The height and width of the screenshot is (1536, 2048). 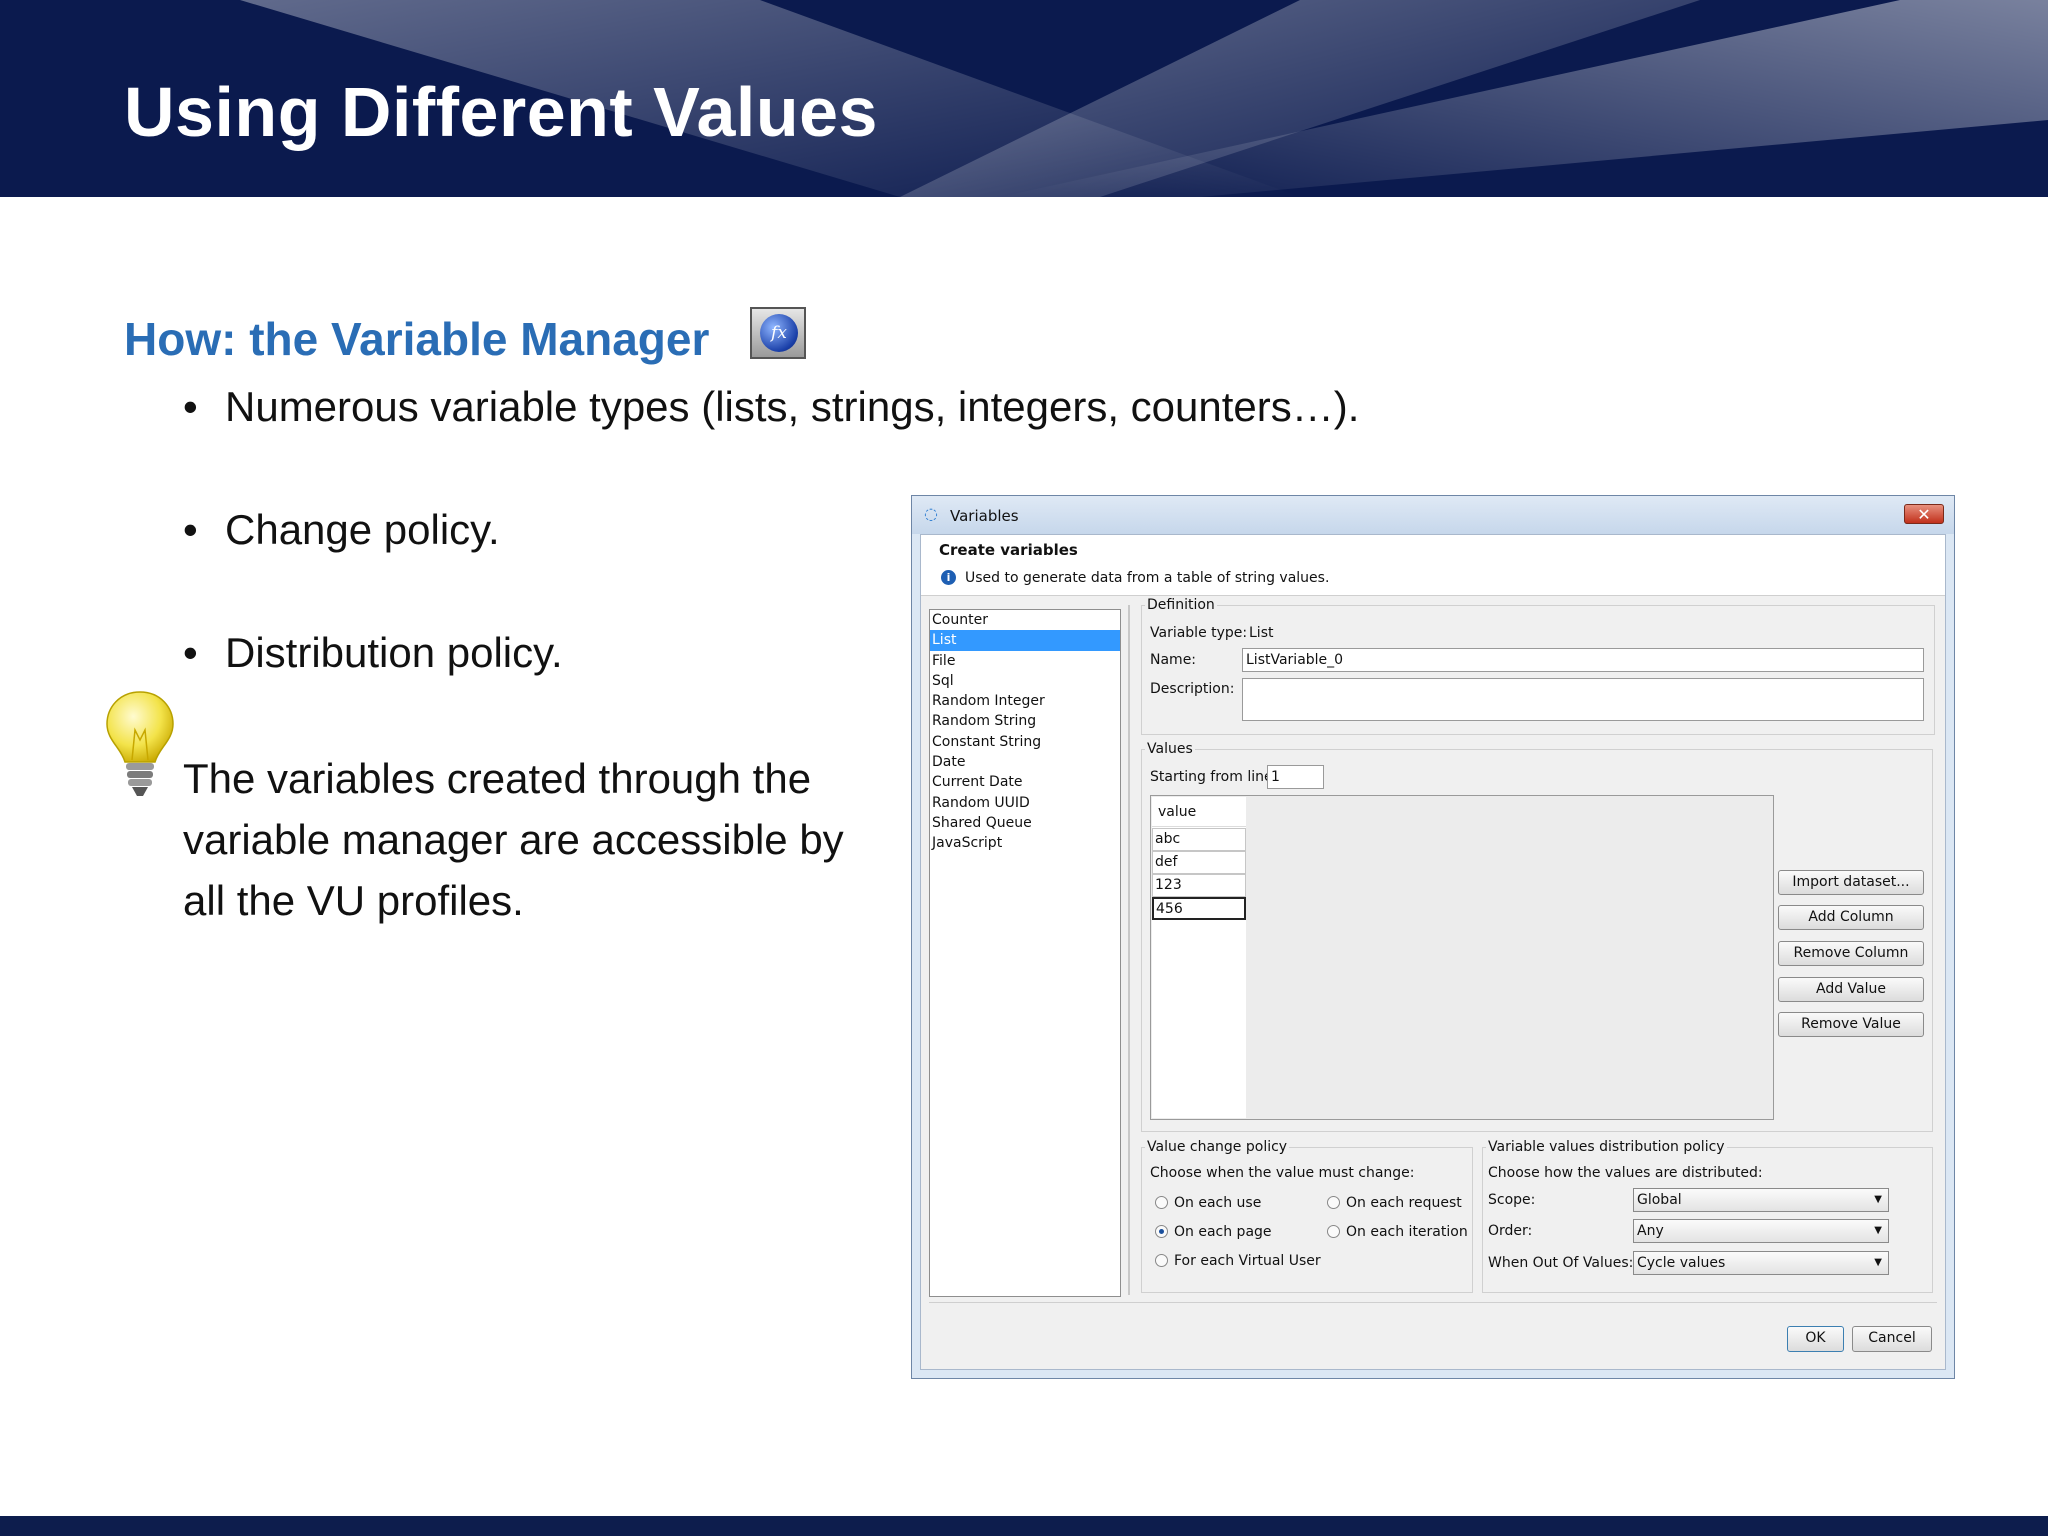 I want to click on radio-label: On each iteration, so click(x=1407, y=1232).